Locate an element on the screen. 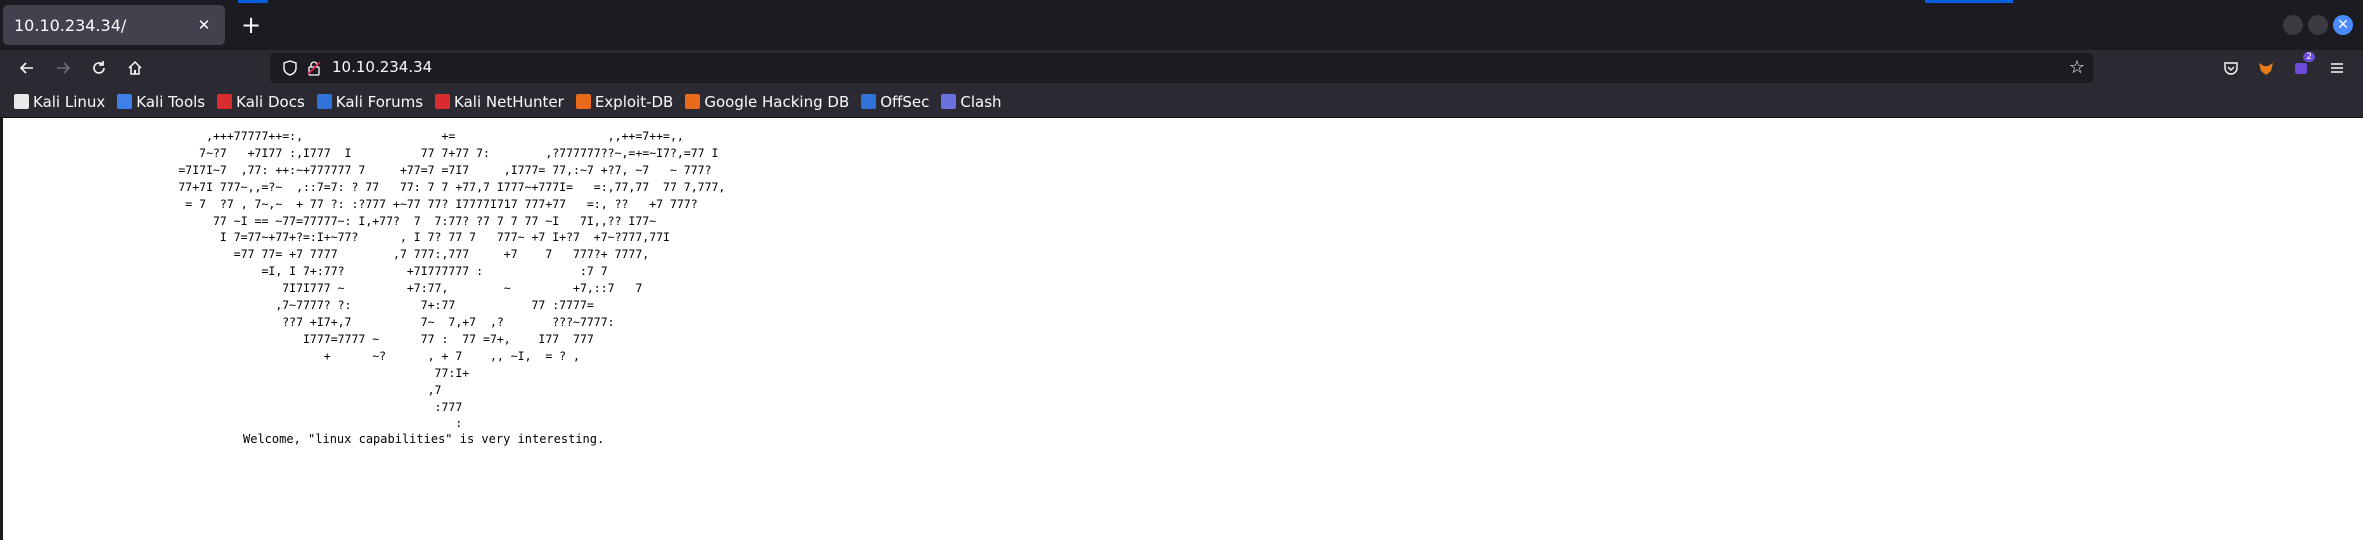 This screenshot has width=2363, height=540. ghdb-icon is located at coordinates (693, 101).